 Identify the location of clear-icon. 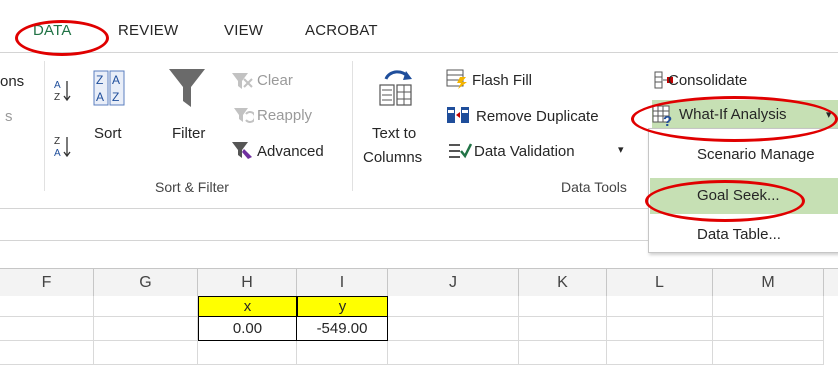
(242, 81).